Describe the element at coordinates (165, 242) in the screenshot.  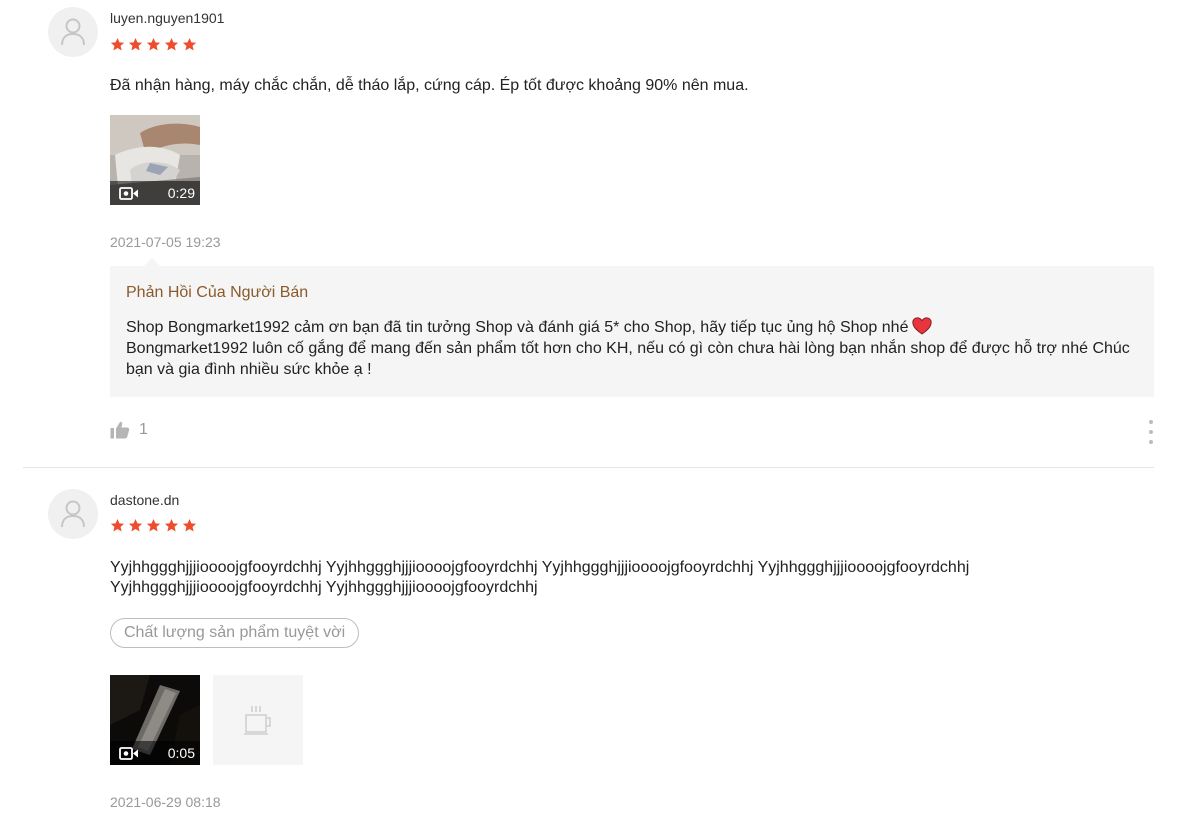
I see `review-timestamp: 2021-07-05 19:23` at that location.